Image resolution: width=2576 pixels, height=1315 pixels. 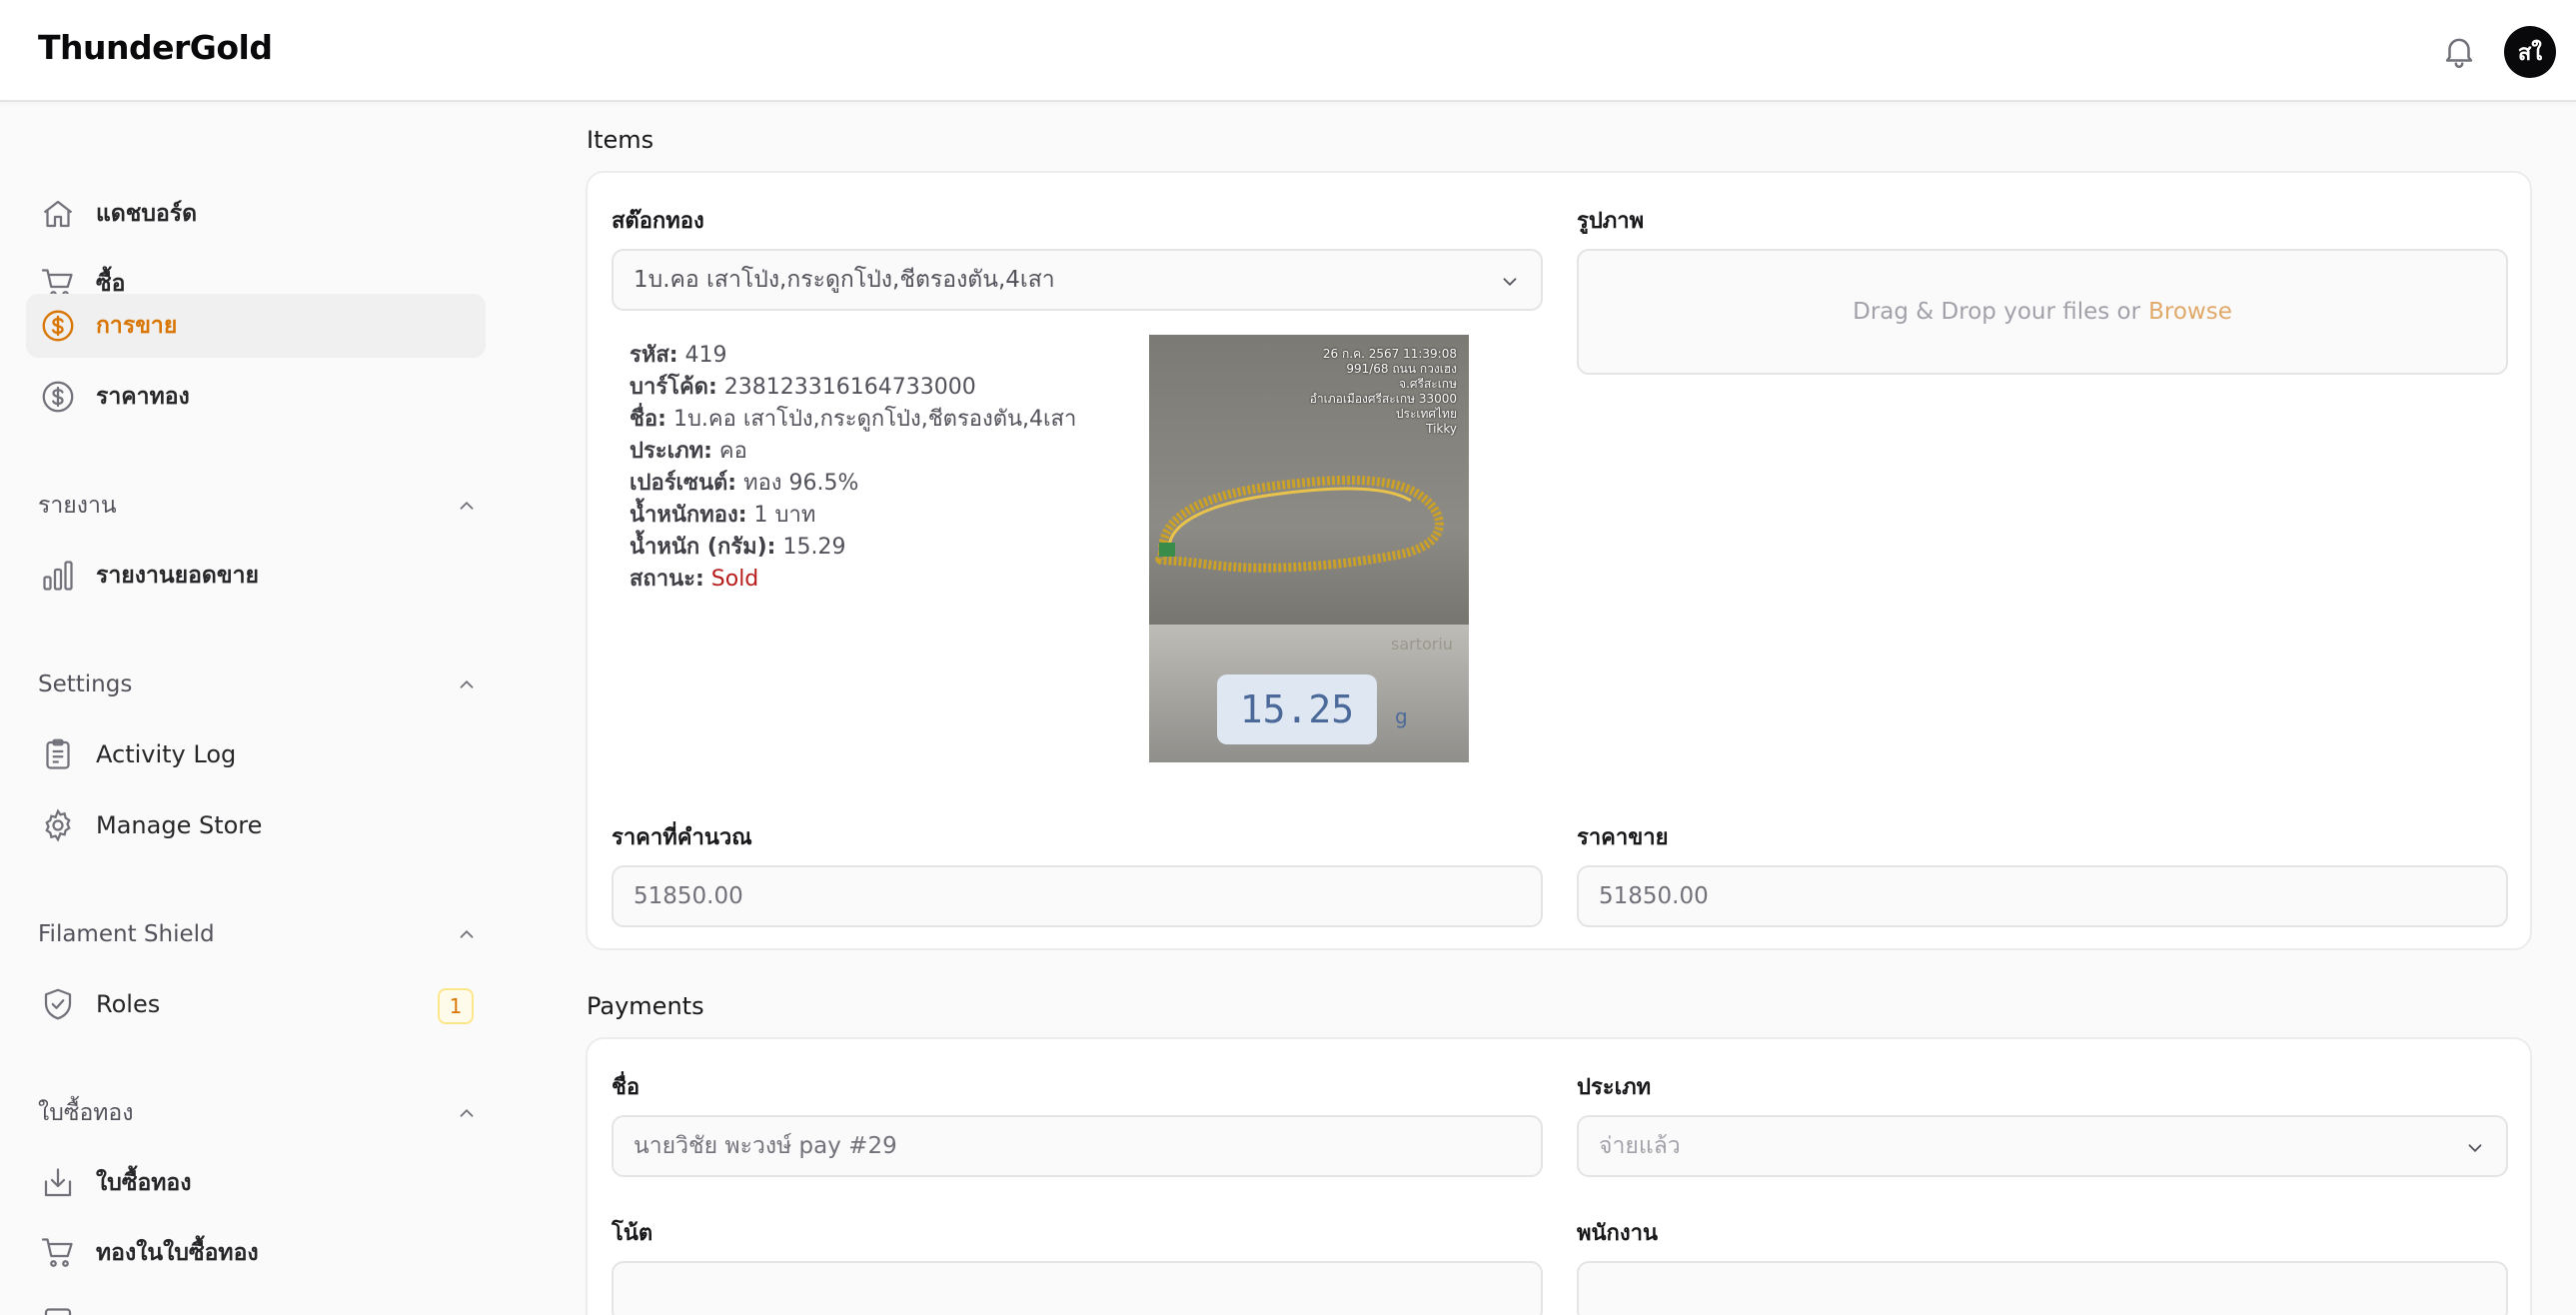 What do you see at coordinates (256, 1253) in the screenshot?
I see `sidebar-item-gold-in-receipt: ทองในใบซื้อทอง` at bounding box center [256, 1253].